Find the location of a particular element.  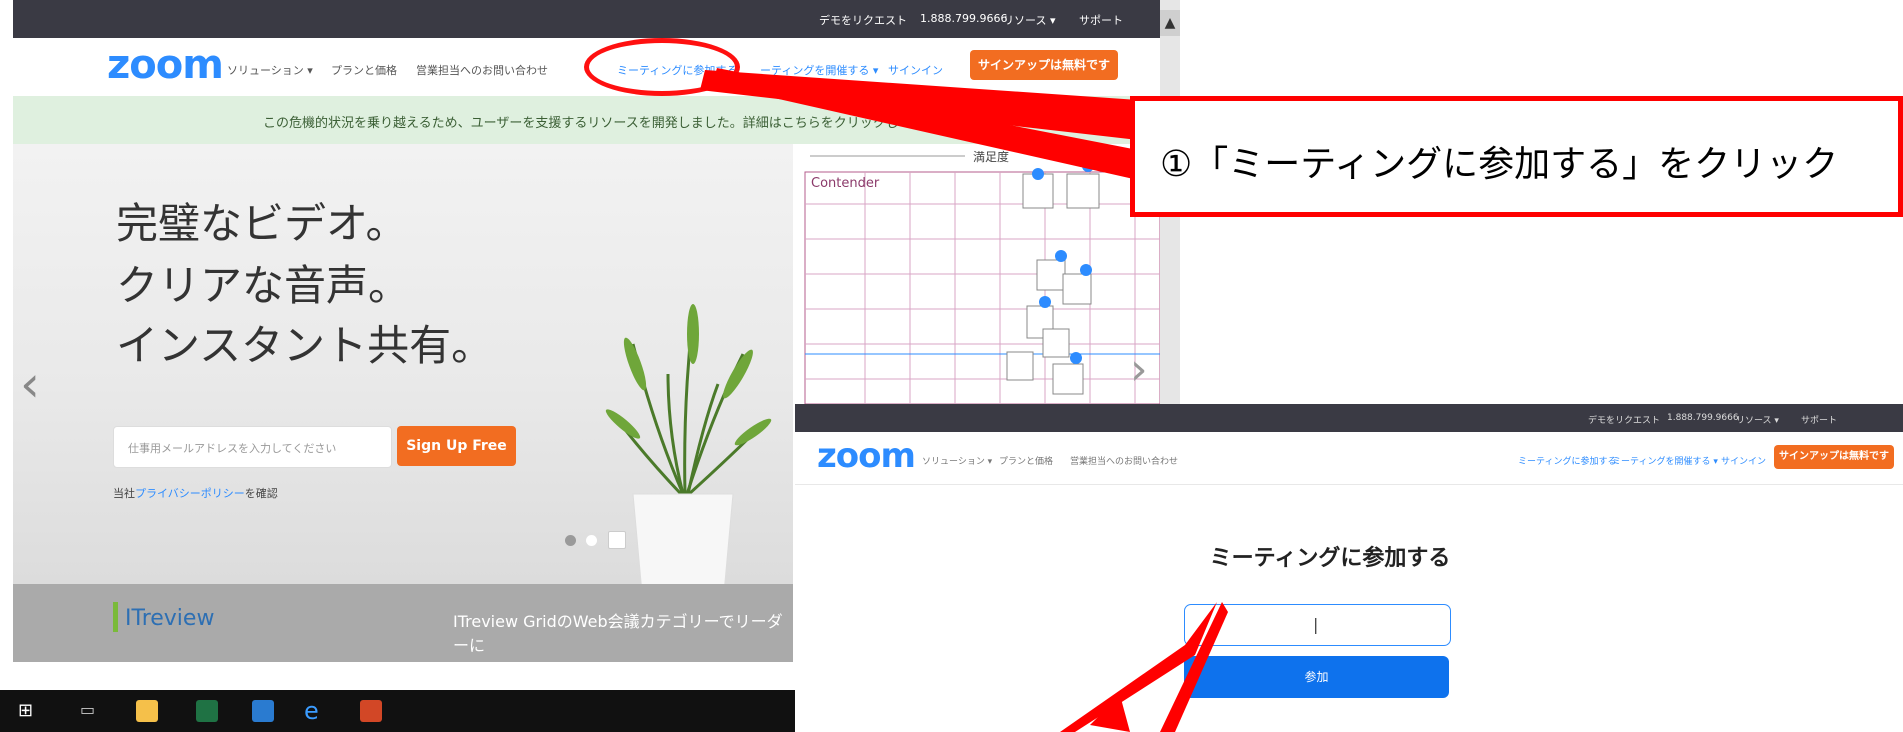

instruction-text: ①「ミーティングに参加する」をクリック is located at coordinates (1499, 164).